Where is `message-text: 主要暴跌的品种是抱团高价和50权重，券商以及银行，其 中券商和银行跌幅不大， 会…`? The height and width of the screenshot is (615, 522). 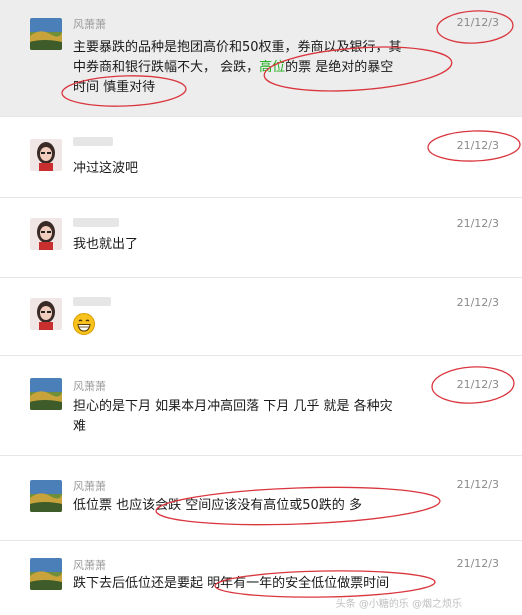 message-text: 主要暴跌的品种是抱团高价和50权重，券商以及银行，其 中券商和银行跌幅不大， 会… is located at coordinates (253, 68).